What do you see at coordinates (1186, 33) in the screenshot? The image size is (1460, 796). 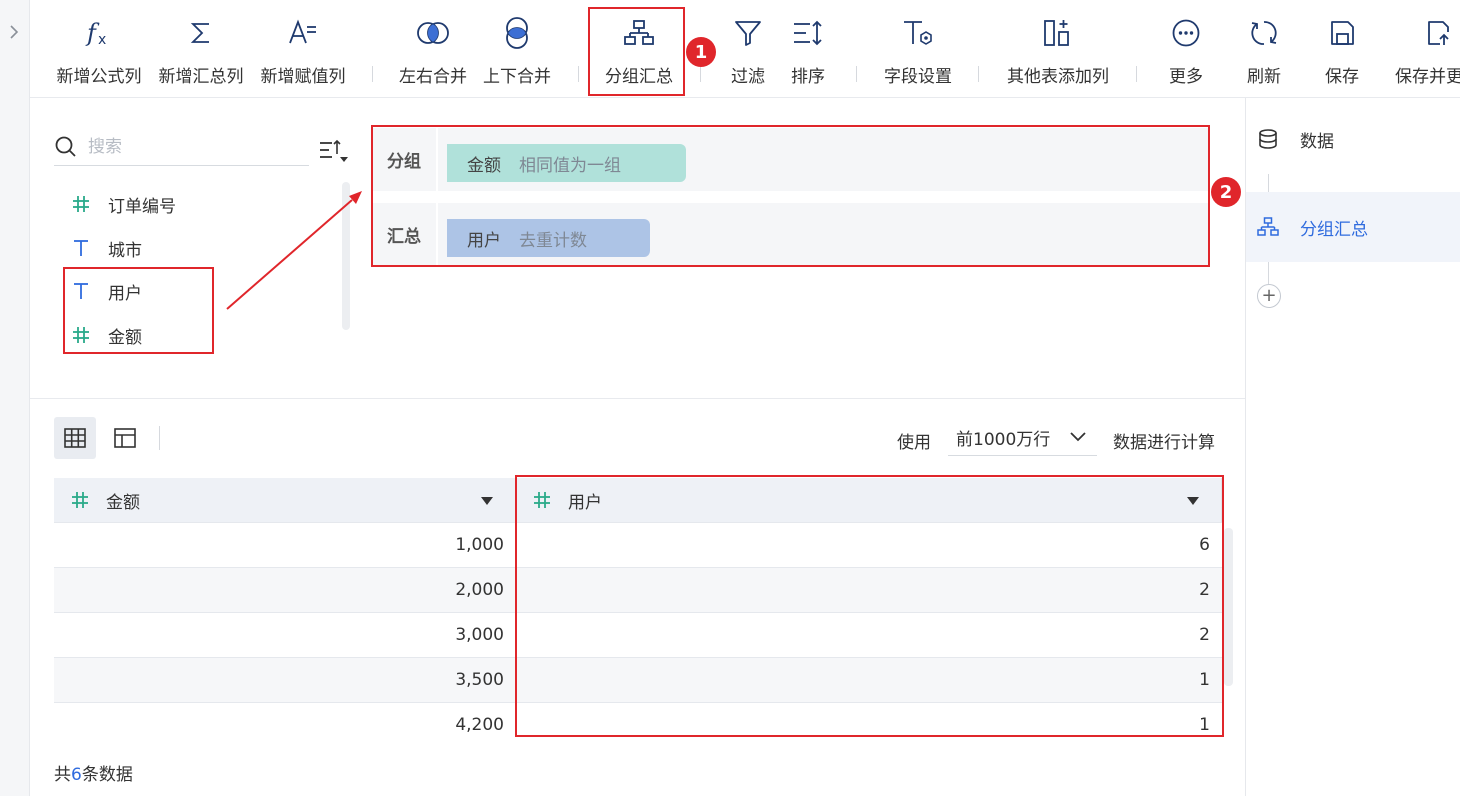 I see `more-dots-icon` at bounding box center [1186, 33].